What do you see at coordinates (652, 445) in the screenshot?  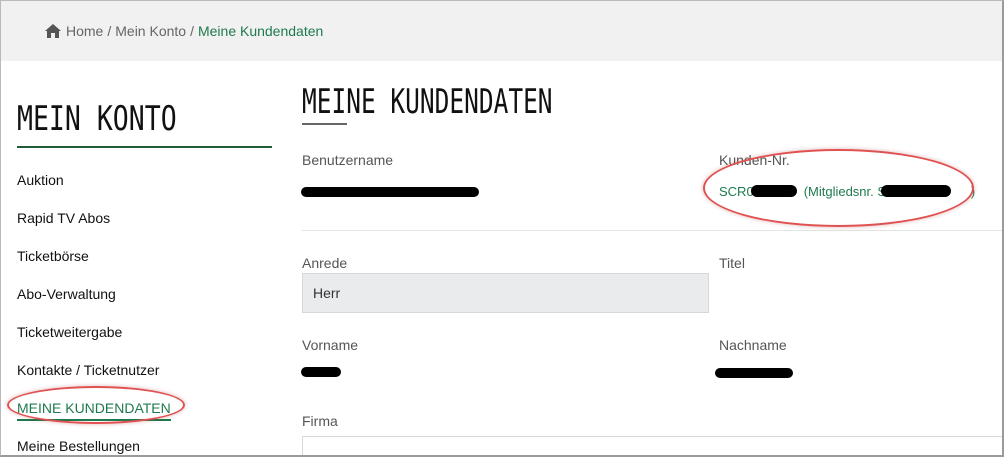 I see `firma-input` at bounding box center [652, 445].